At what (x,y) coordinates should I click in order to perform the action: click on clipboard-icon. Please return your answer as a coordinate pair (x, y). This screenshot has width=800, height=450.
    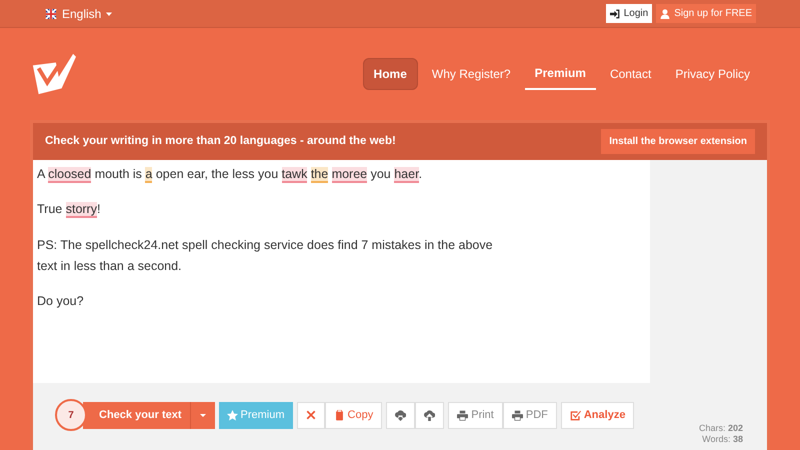
    Looking at the image, I should click on (339, 415).